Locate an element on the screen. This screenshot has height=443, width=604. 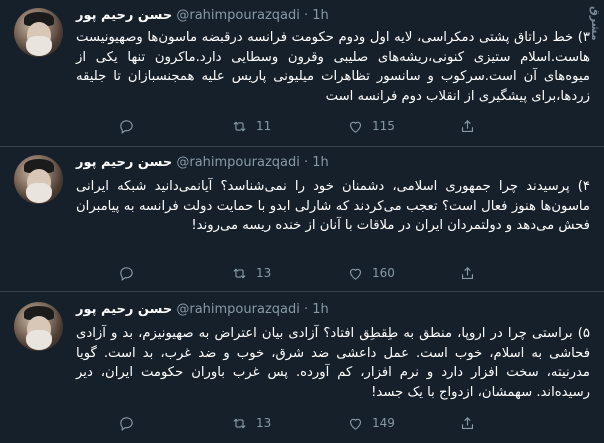
like-count: 115 is located at coordinates (383, 126).